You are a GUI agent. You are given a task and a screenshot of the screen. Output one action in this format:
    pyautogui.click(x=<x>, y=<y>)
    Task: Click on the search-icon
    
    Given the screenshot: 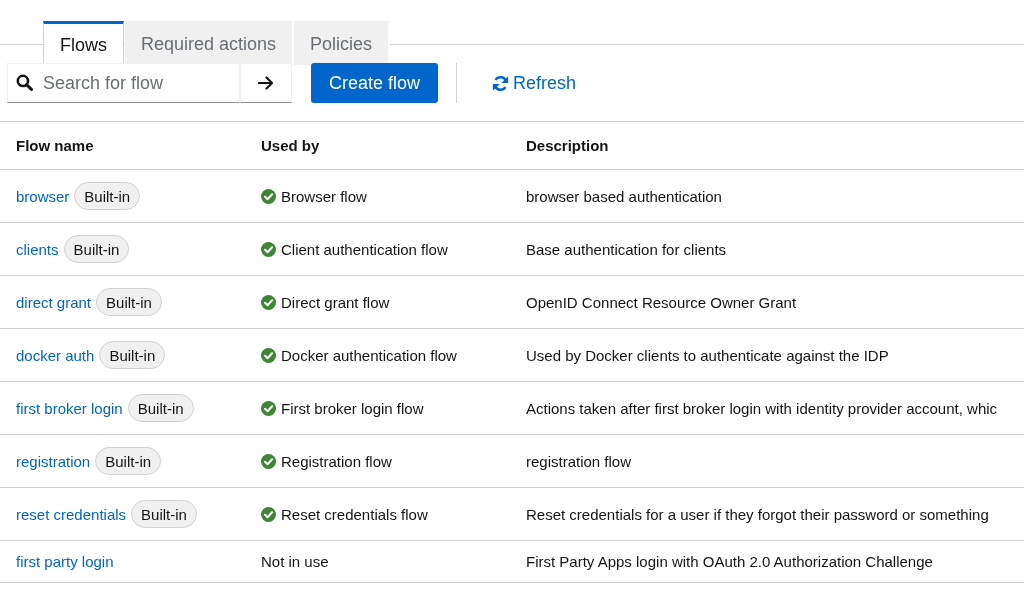 What is the action you would take?
    pyautogui.click(x=24, y=82)
    